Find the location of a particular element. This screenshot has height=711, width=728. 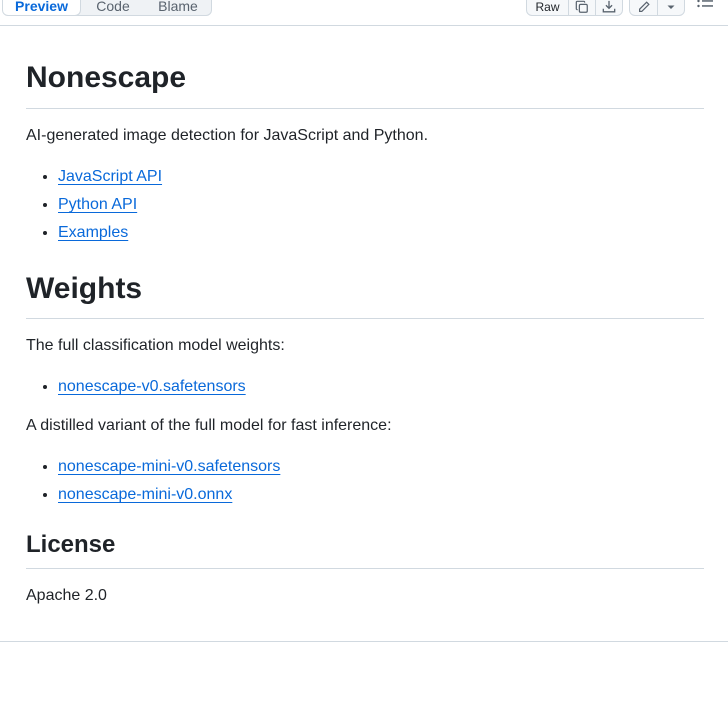

api-links-list: JavaScript API Python API Examples is located at coordinates (94, 209).